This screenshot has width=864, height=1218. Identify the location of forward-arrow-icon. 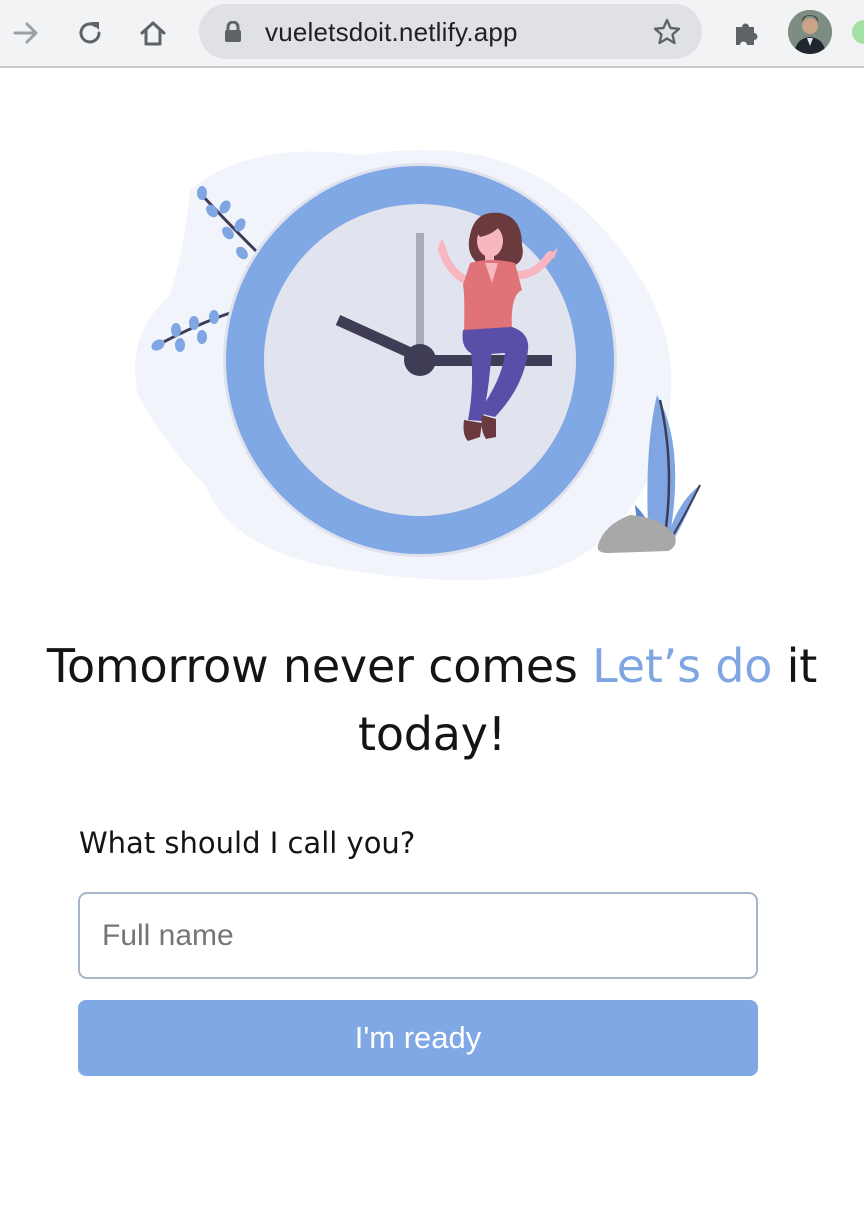
(25, 33).